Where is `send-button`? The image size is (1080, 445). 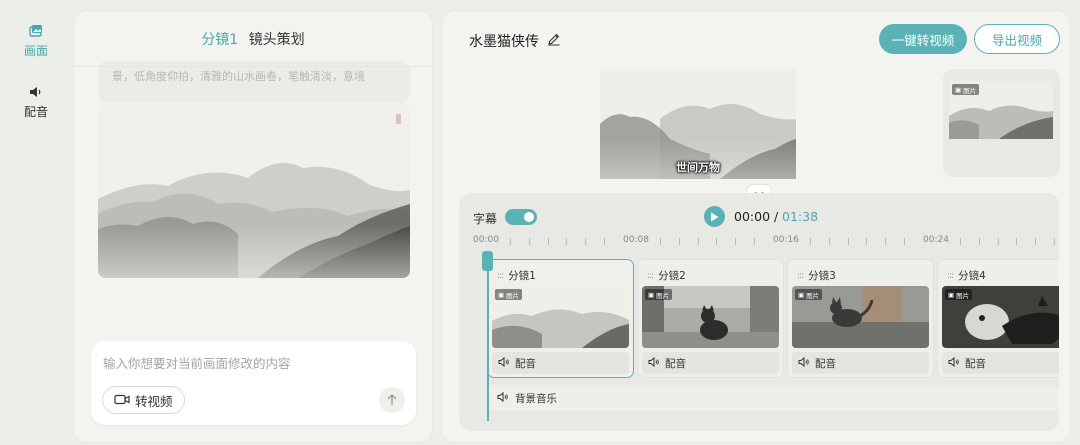
send-button is located at coordinates (392, 400).